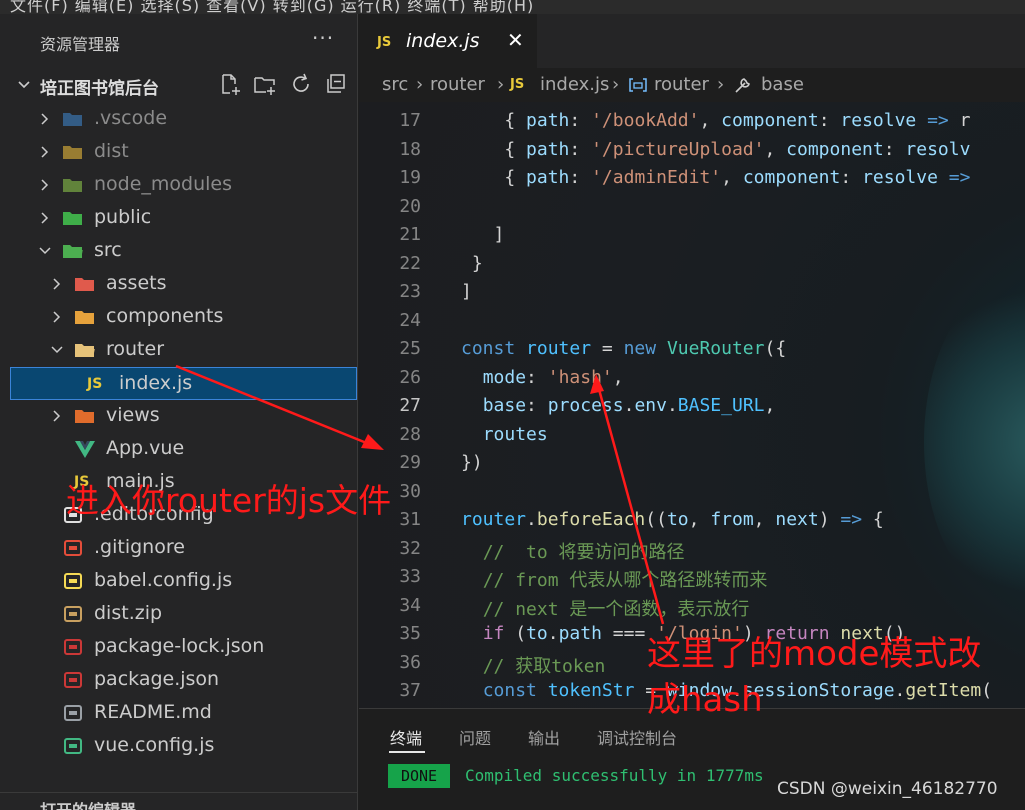 This screenshot has height=810, width=1025. What do you see at coordinates (178, 119) in the screenshot?
I see `vscode-folder: .vscode` at bounding box center [178, 119].